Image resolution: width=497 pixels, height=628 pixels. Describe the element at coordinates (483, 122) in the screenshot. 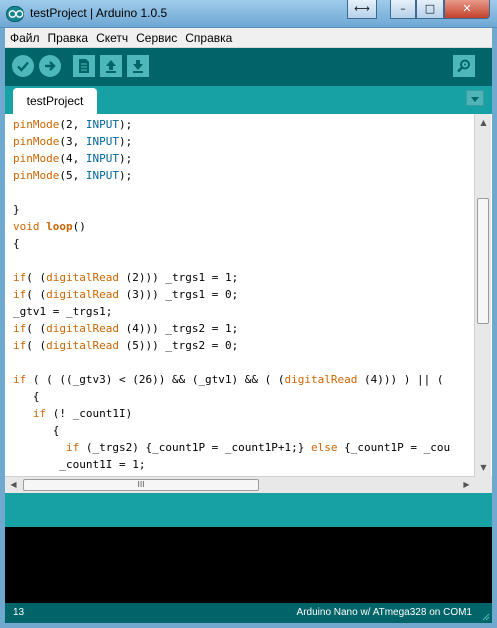

I see `scroll-up-icon: ▲` at that location.